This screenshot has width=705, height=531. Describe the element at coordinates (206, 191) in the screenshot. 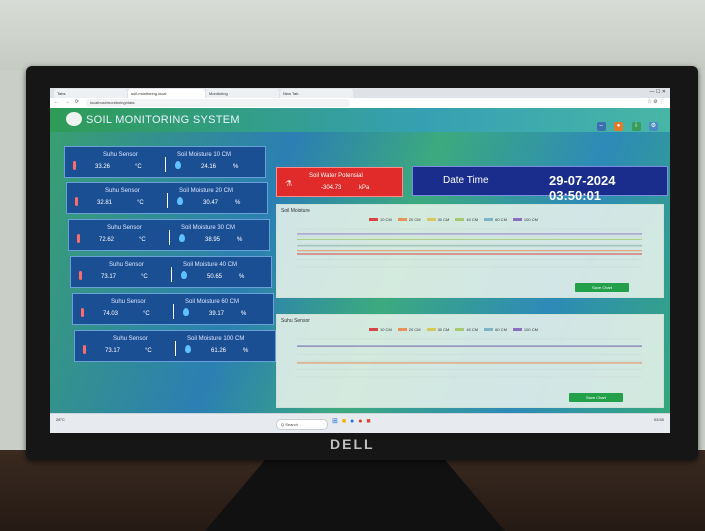

I see `moisture-label: Soil Moisture 20 CM` at that location.